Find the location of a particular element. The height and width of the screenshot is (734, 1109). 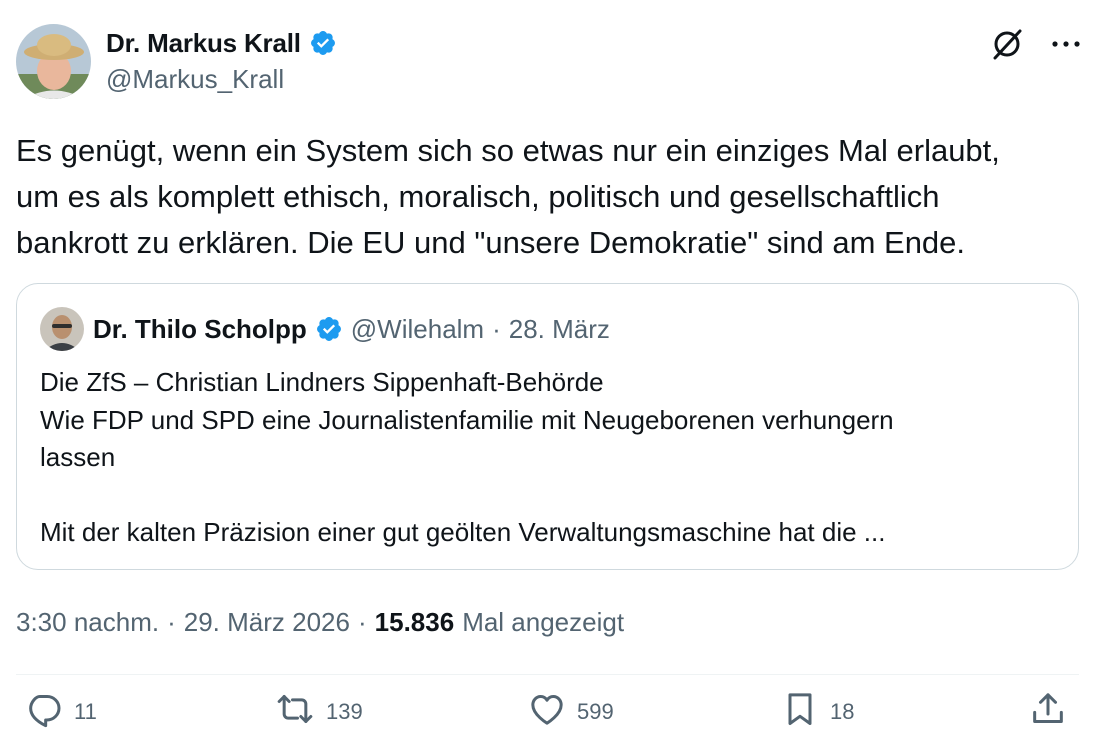

like-count: 599 is located at coordinates (595, 711).